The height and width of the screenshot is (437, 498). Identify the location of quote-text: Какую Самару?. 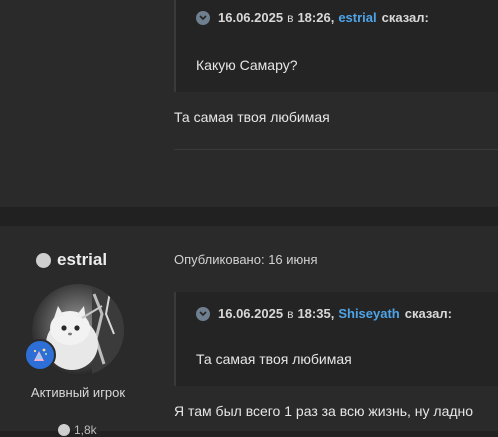
(247, 65).